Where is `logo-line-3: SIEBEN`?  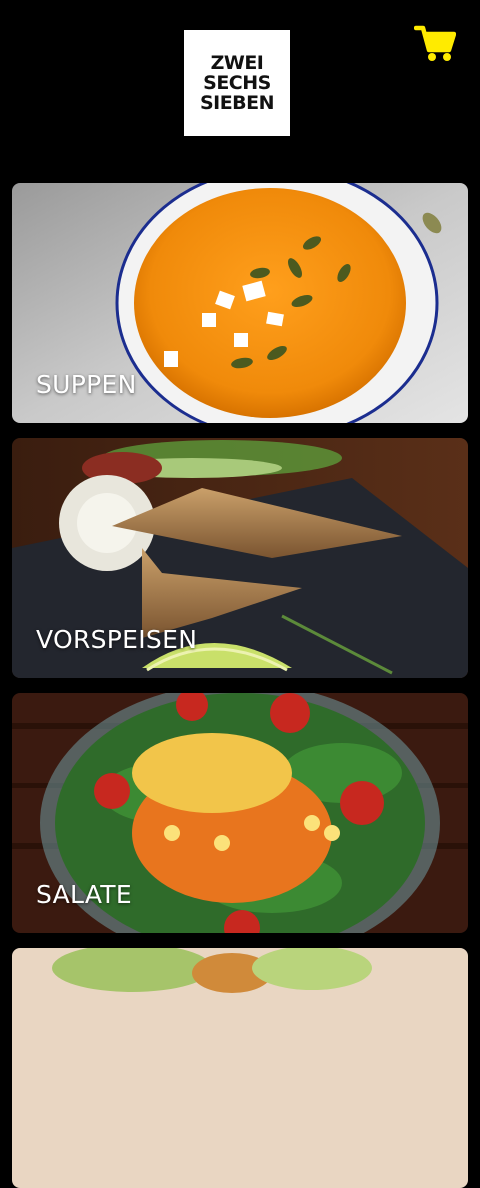 logo-line-3: SIEBEN is located at coordinates (237, 103).